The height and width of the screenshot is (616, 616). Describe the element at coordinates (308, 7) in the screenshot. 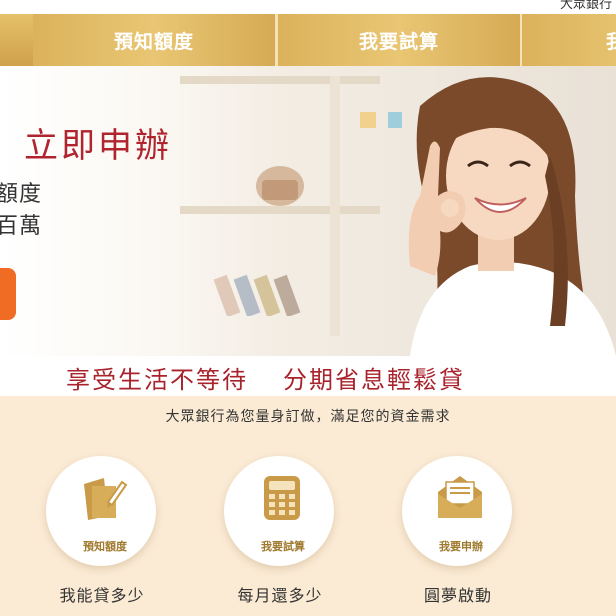

I see `top-strip: 大眾銀行` at that location.